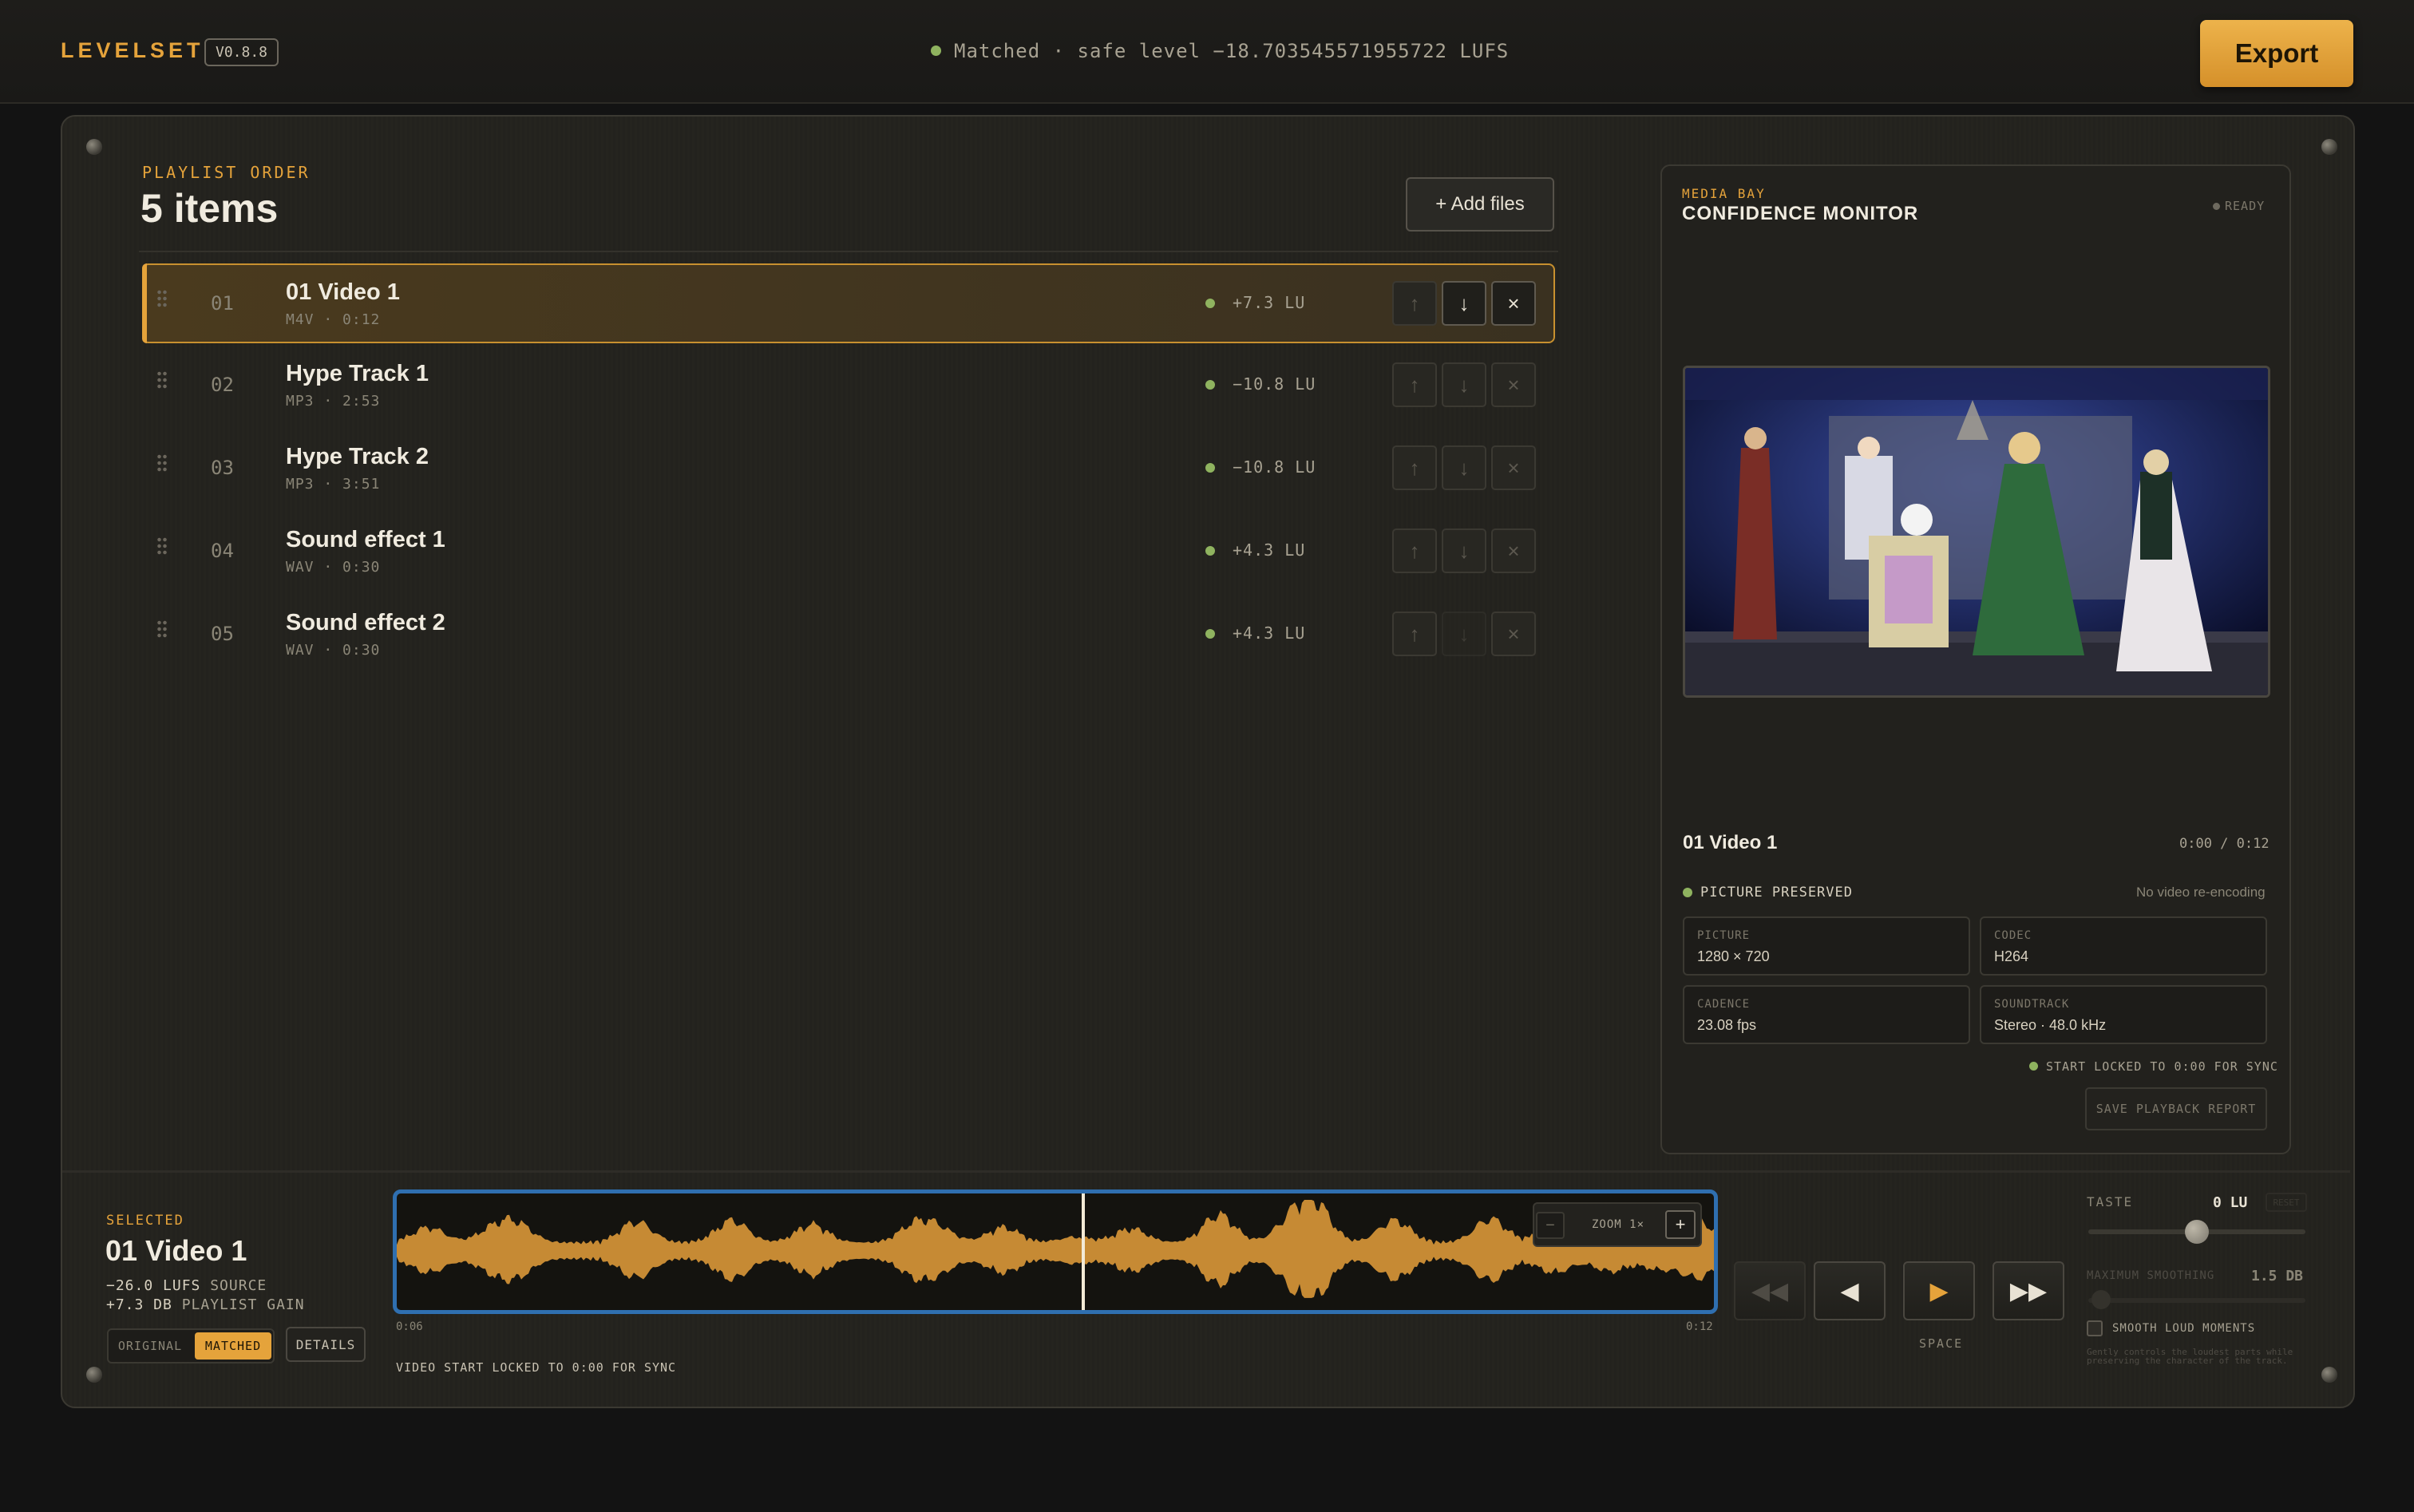  What do you see at coordinates (333, 319) in the screenshot?
I see `track-meta: M4V · 0:12` at bounding box center [333, 319].